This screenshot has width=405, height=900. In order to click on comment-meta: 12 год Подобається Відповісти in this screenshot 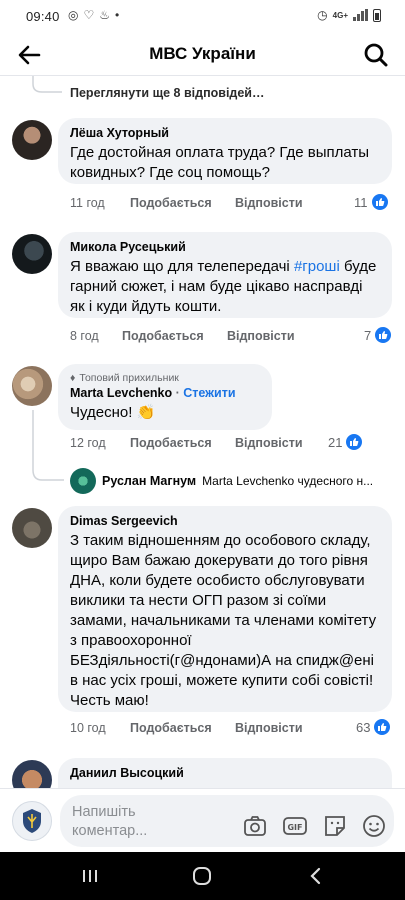, I will do `click(186, 443)`.